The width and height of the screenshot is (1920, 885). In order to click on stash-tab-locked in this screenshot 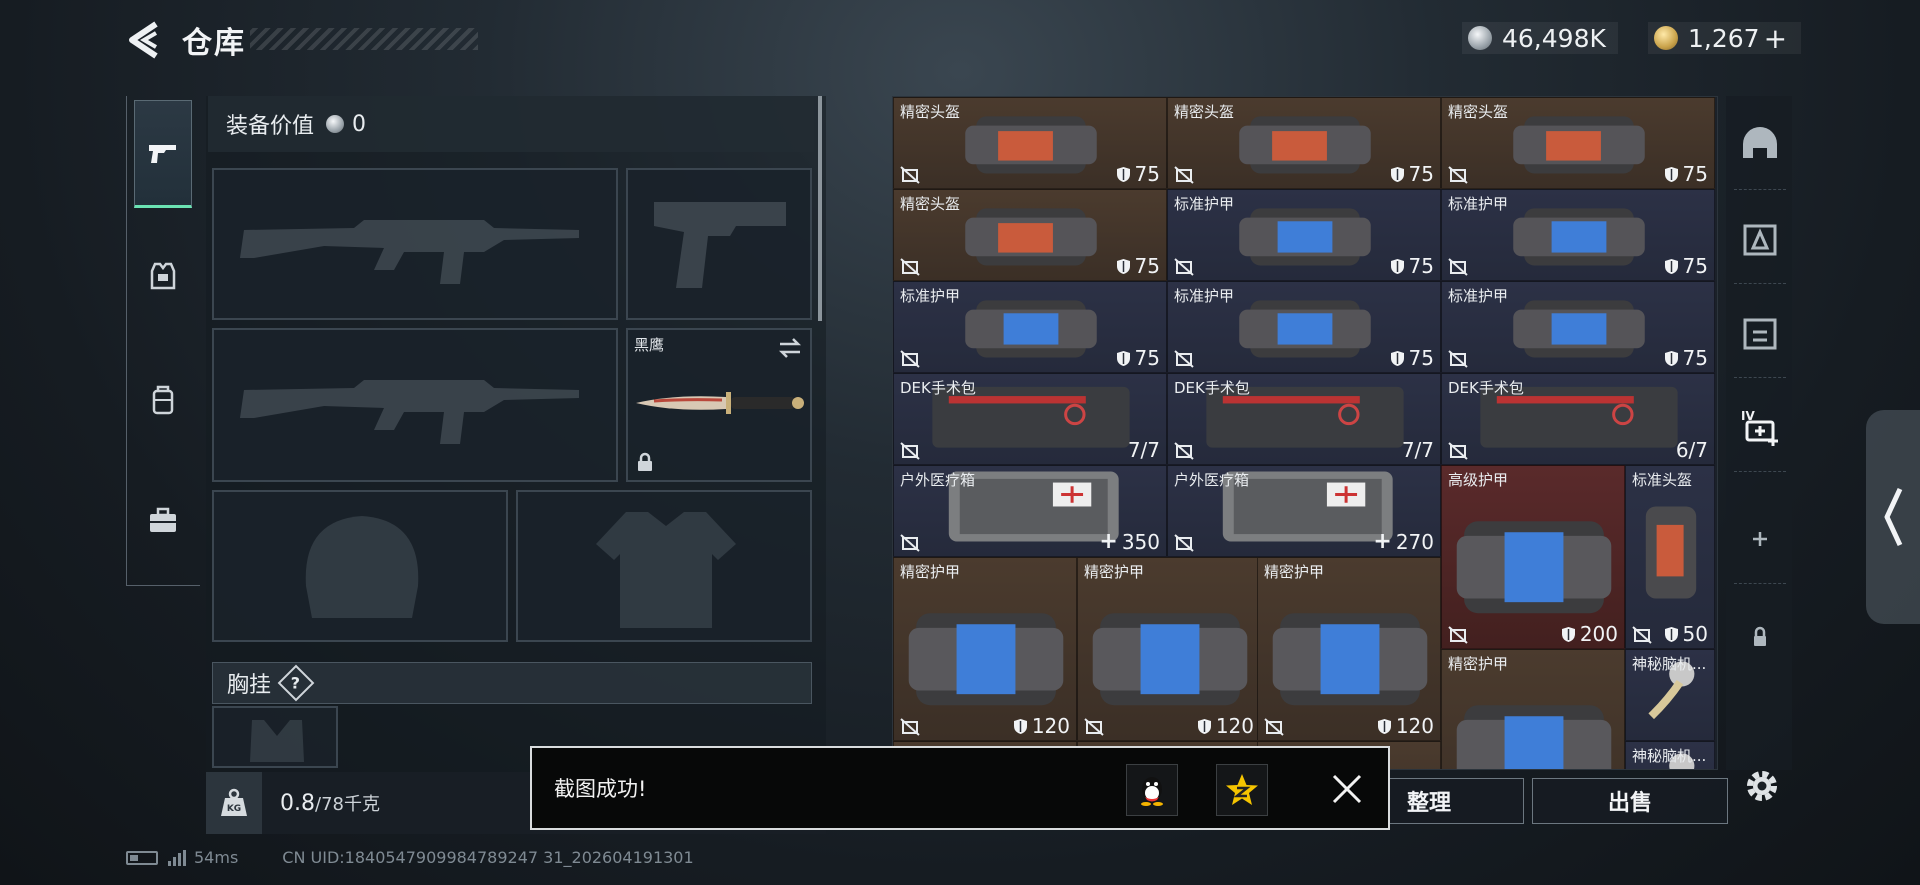, I will do `click(1760, 637)`.